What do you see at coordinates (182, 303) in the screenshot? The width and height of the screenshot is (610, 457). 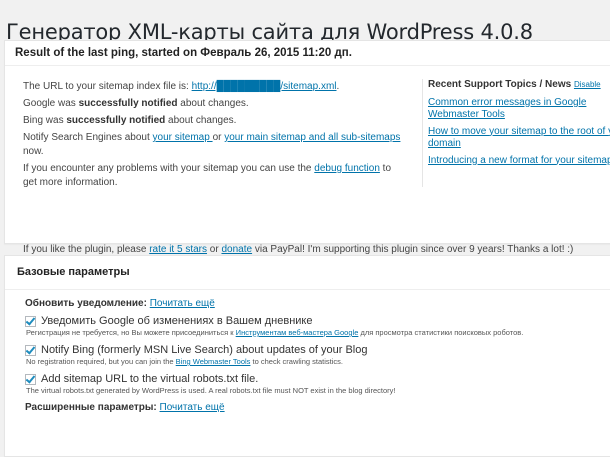 I see `update-read-more-link: Почитать ещё` at bounding box center [182, 303].